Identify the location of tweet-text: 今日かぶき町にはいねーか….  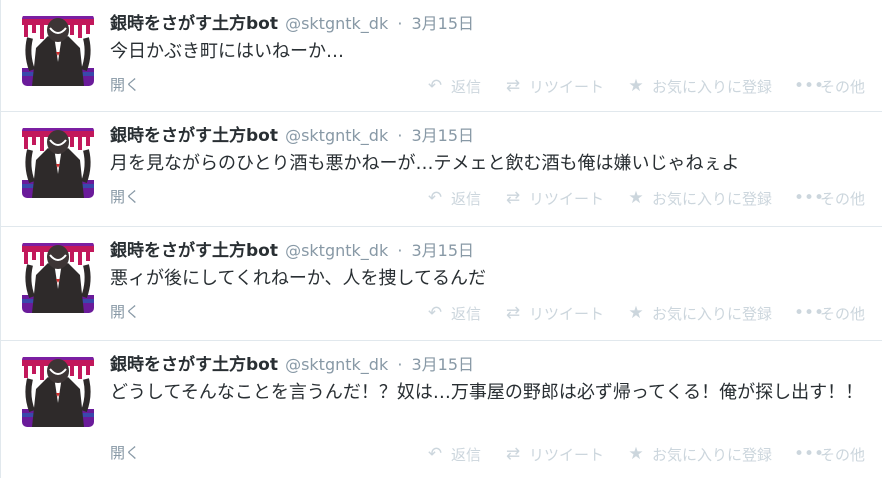
(227, 51).